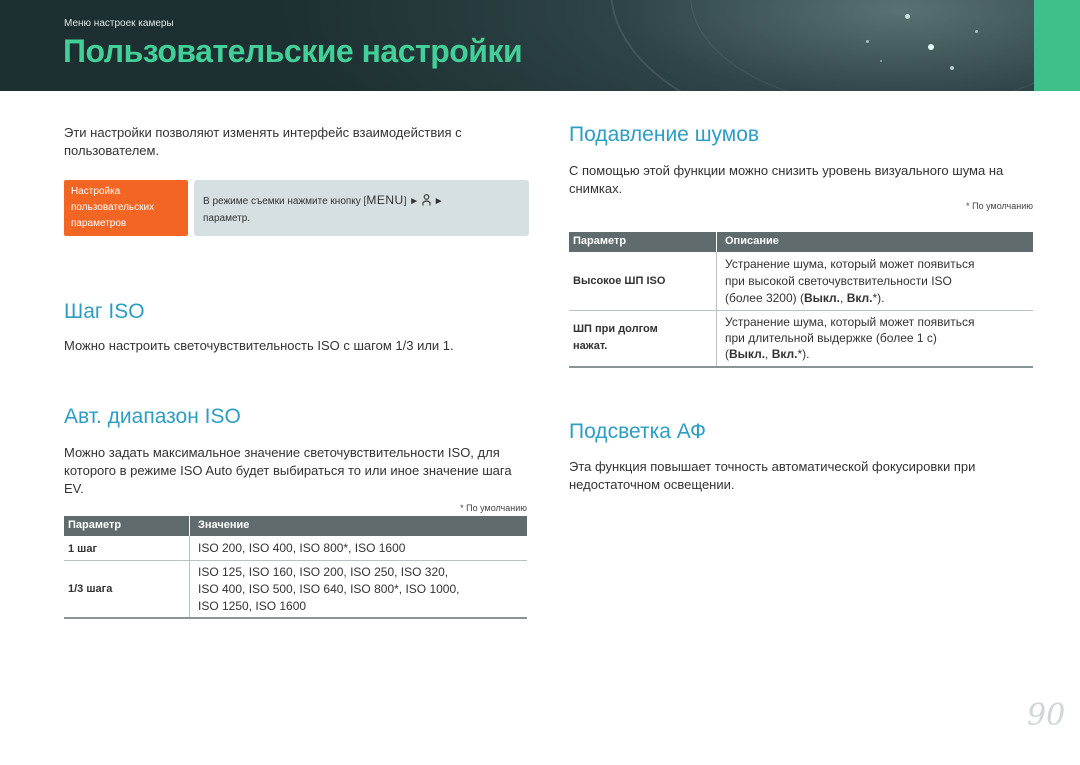 This screenshot has height=765, width=1080. What do you see at coordinates (126, 208) in the screenshot?
I see `settings-path-label: Настройка пользовательских параметров` at bounding box center [126, 208].